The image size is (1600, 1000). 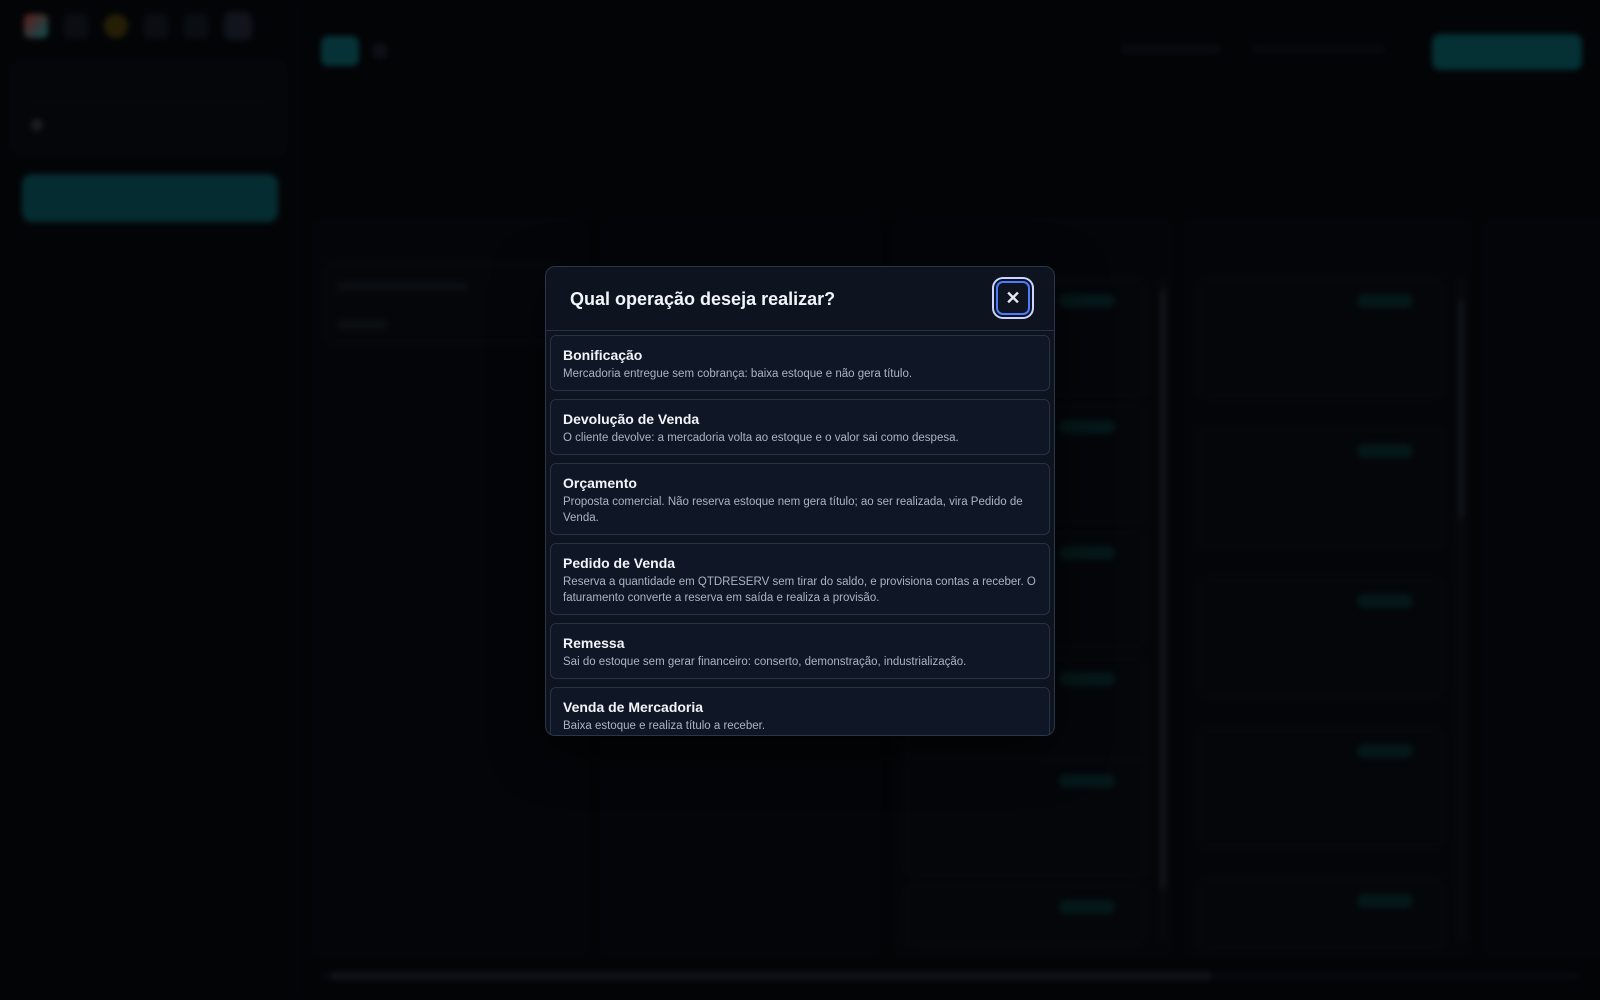 What do you see at coordinates (633, 707) in the screenshot?
I see `operation-title: Venda de Mercadoria` at bounding box center [633, 707].